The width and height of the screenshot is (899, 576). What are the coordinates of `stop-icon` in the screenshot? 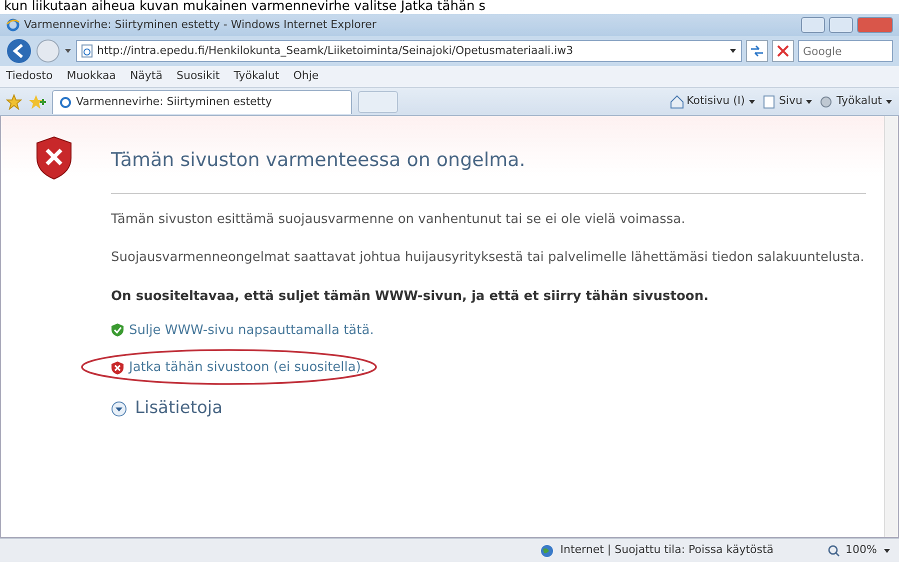 It's located at (783, 51).